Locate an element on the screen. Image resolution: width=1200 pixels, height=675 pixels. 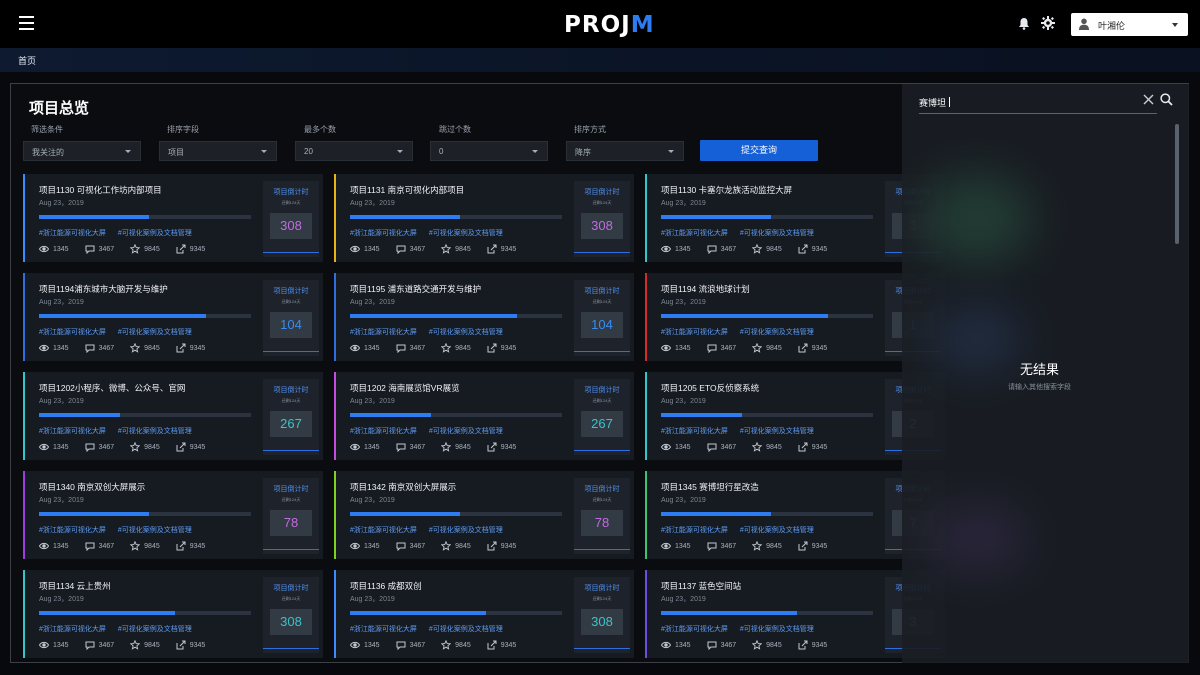
countdown-value: 78 is located at coordinates (291, 523).